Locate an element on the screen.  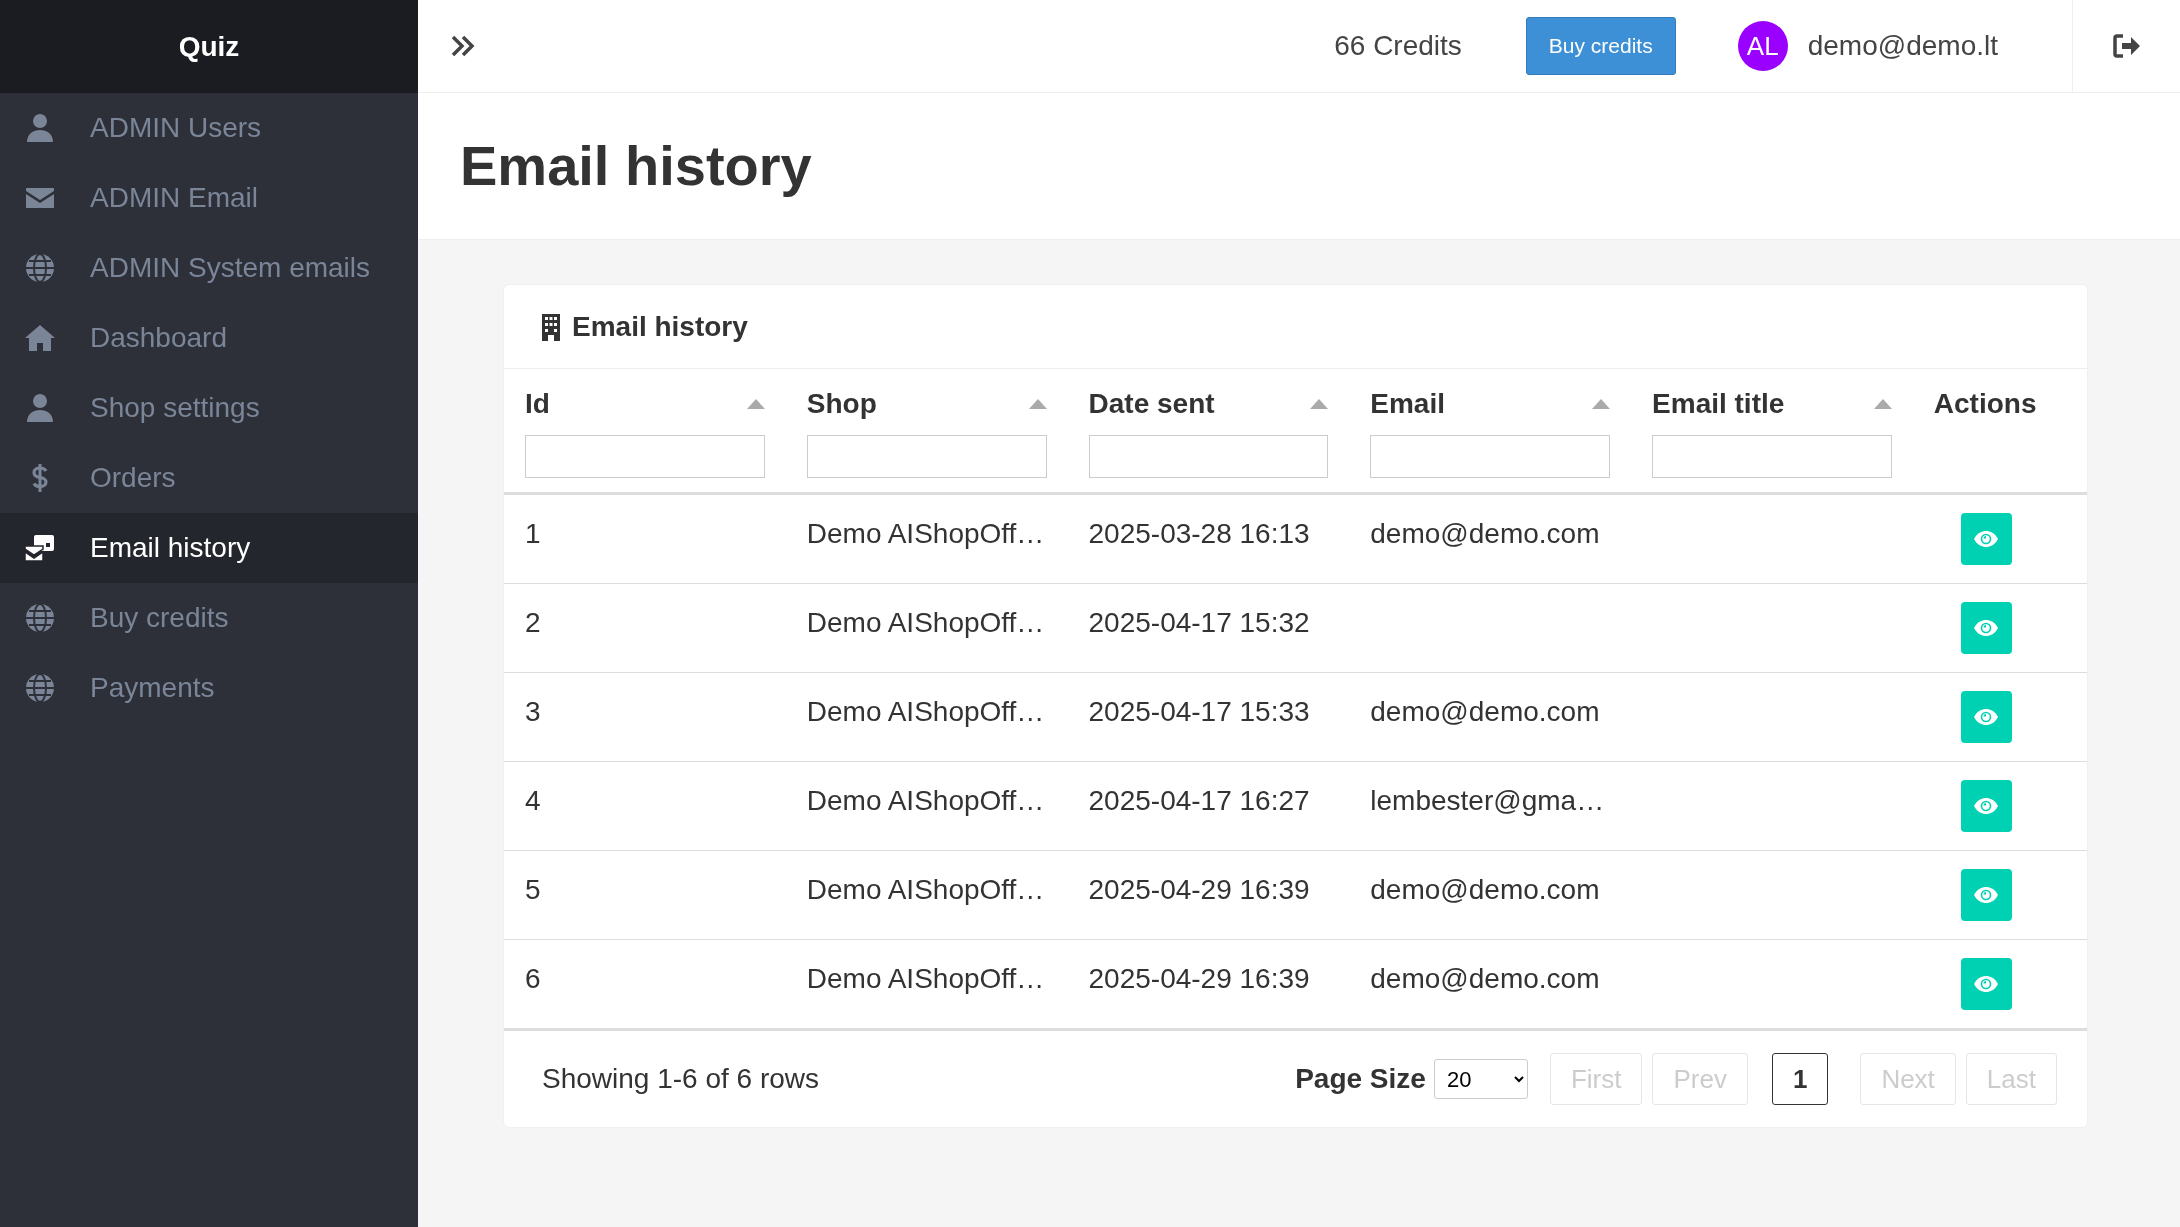
sidebar-item: ADMIN Email is located at coordinates (209, 198).